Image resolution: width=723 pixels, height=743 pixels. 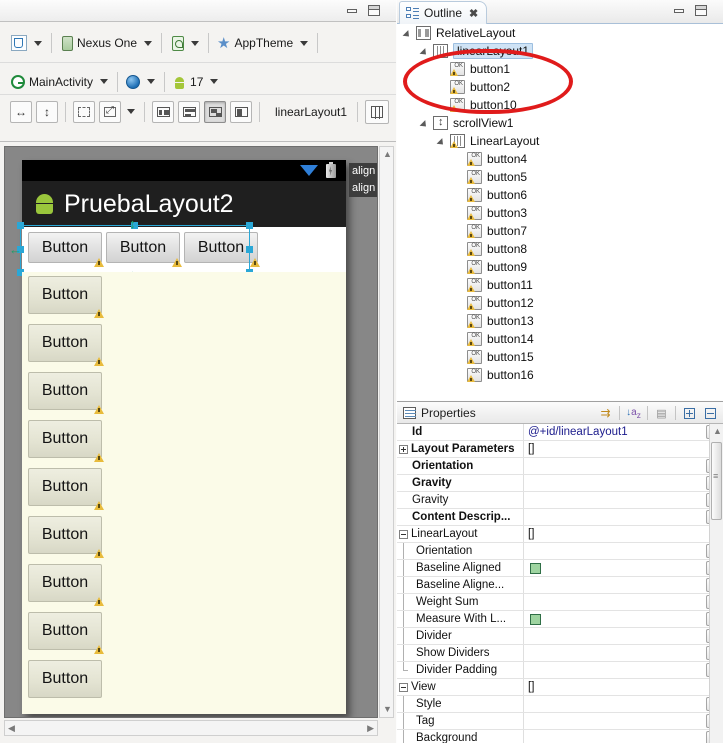 I want to click on locale-selector, so click(x=133, y=82).